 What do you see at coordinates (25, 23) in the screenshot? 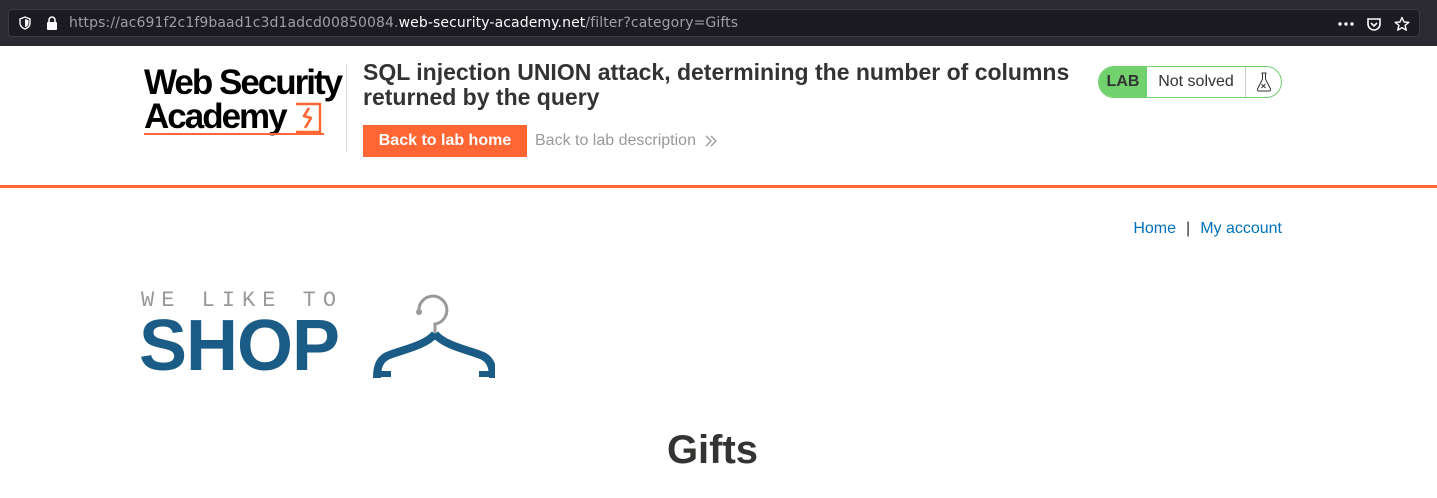
I see `tracking-protection-icon` at bounding box center [25, 23].